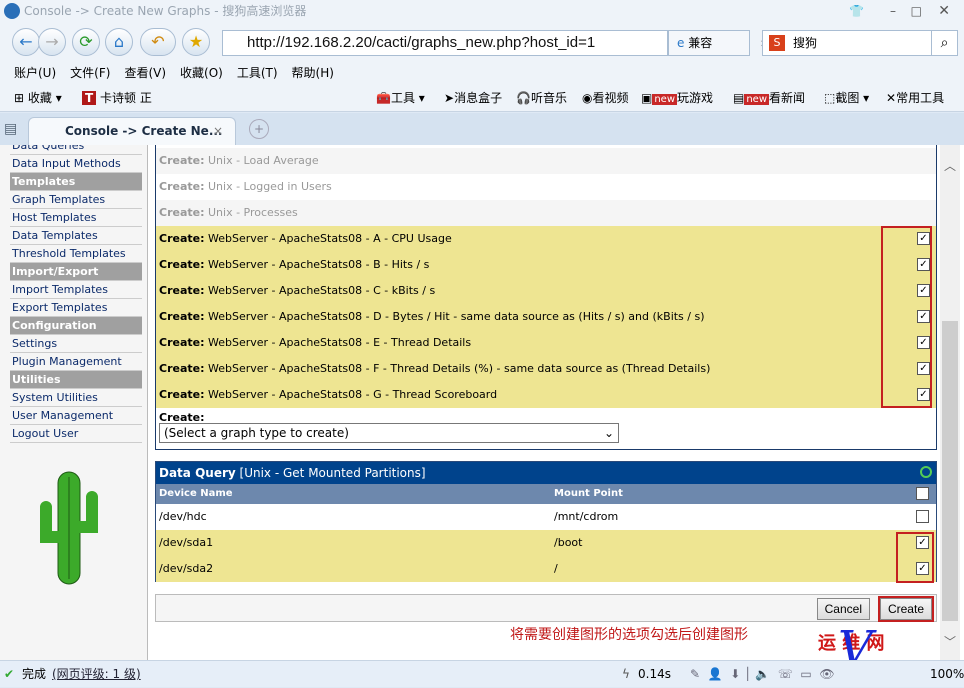 The image size is (964, 688). Describe the element at coordinates (605, 98) in the screenshot. I see `video-button: ◉看视频` at that location.